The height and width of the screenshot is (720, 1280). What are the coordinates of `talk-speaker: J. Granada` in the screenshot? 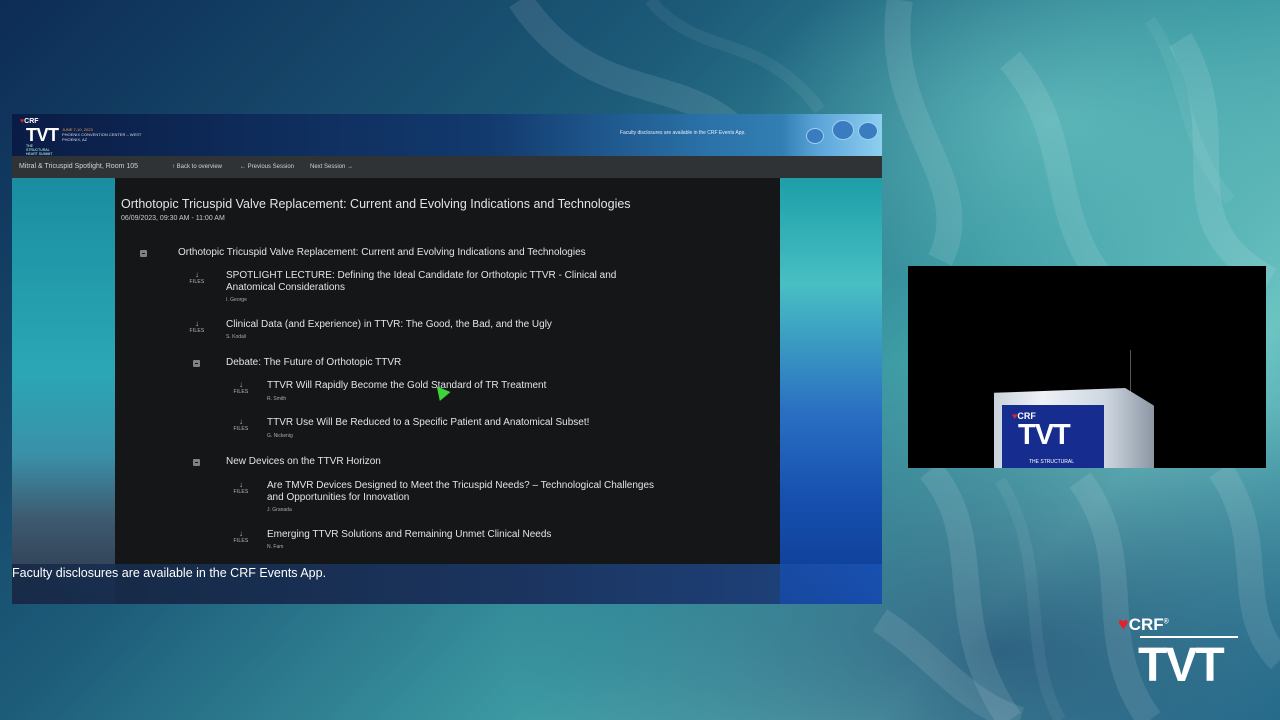 It's located at (279, 510).